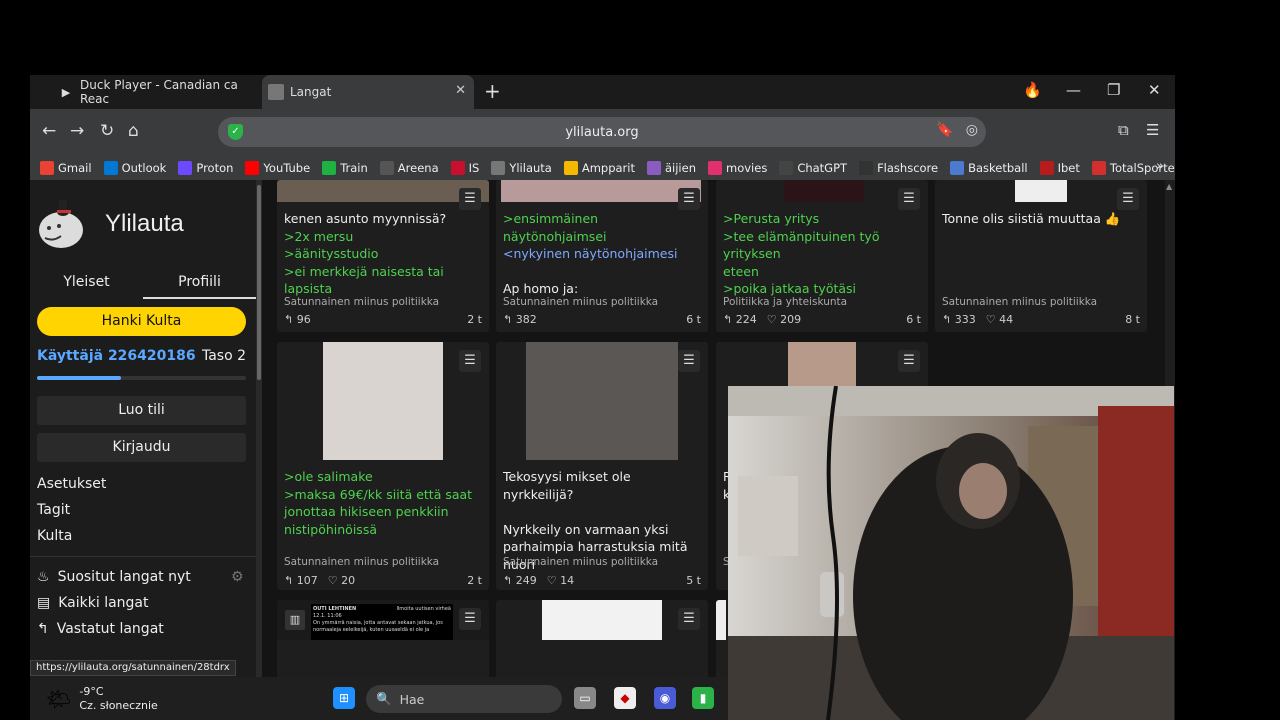 The height and width of the screenshot is (720, 1280). Describe the element at coordinates (703, 698) in the screenshot. I see `app-icon: ▮` at that location.